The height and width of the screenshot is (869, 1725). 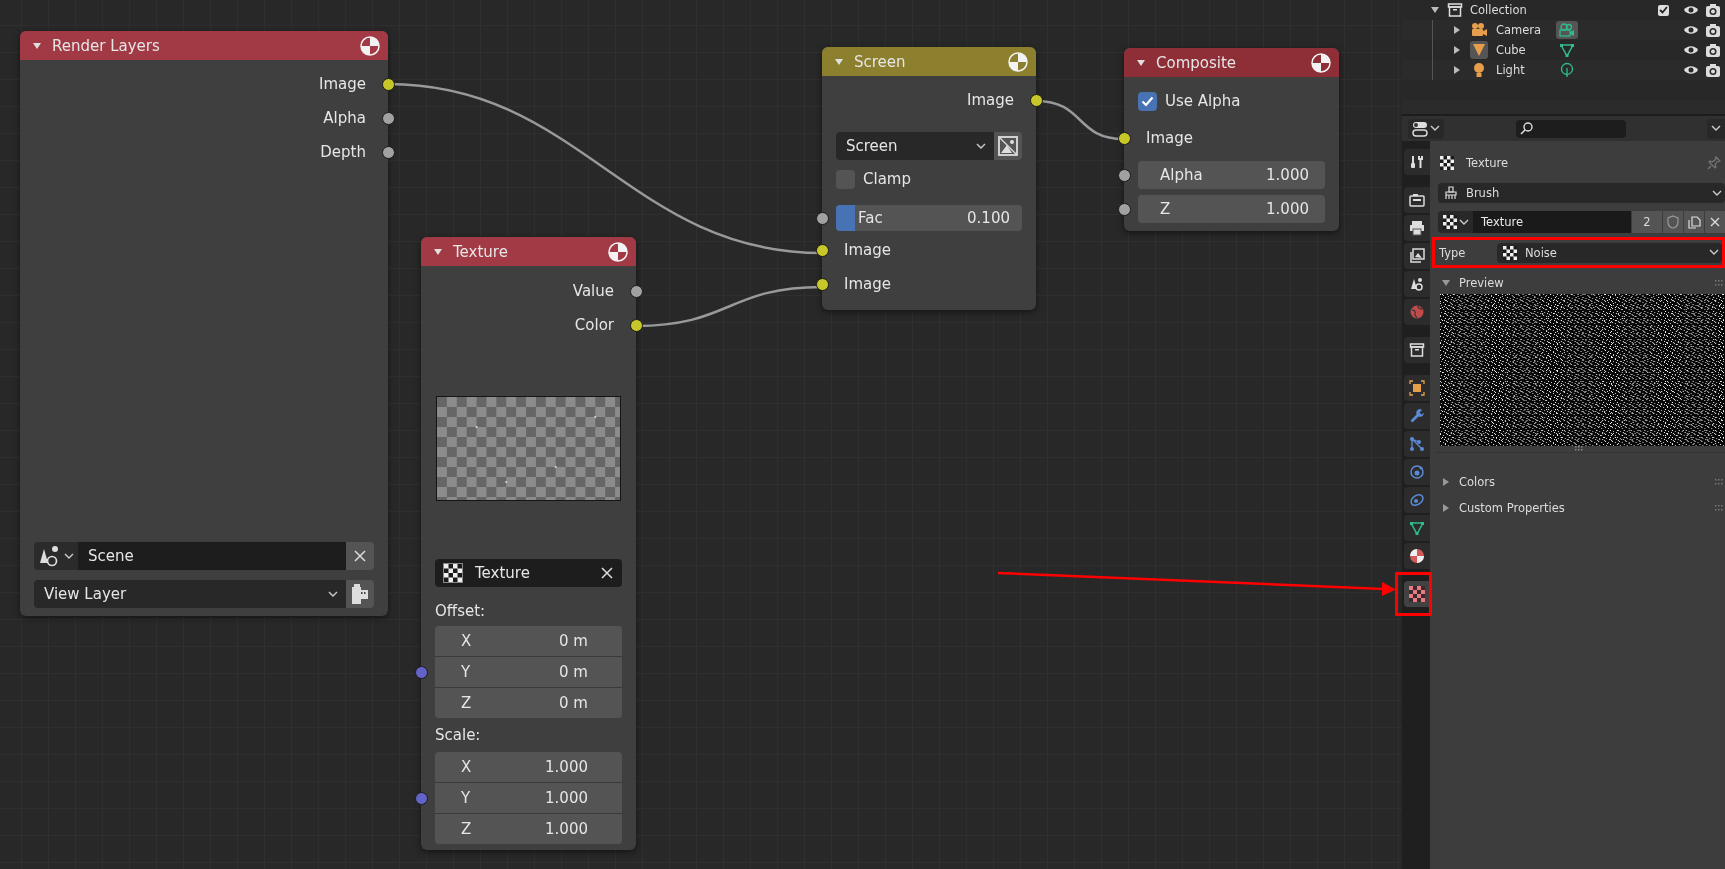 I want to click on panel-header: Preview, so click(x=1580, y=283).